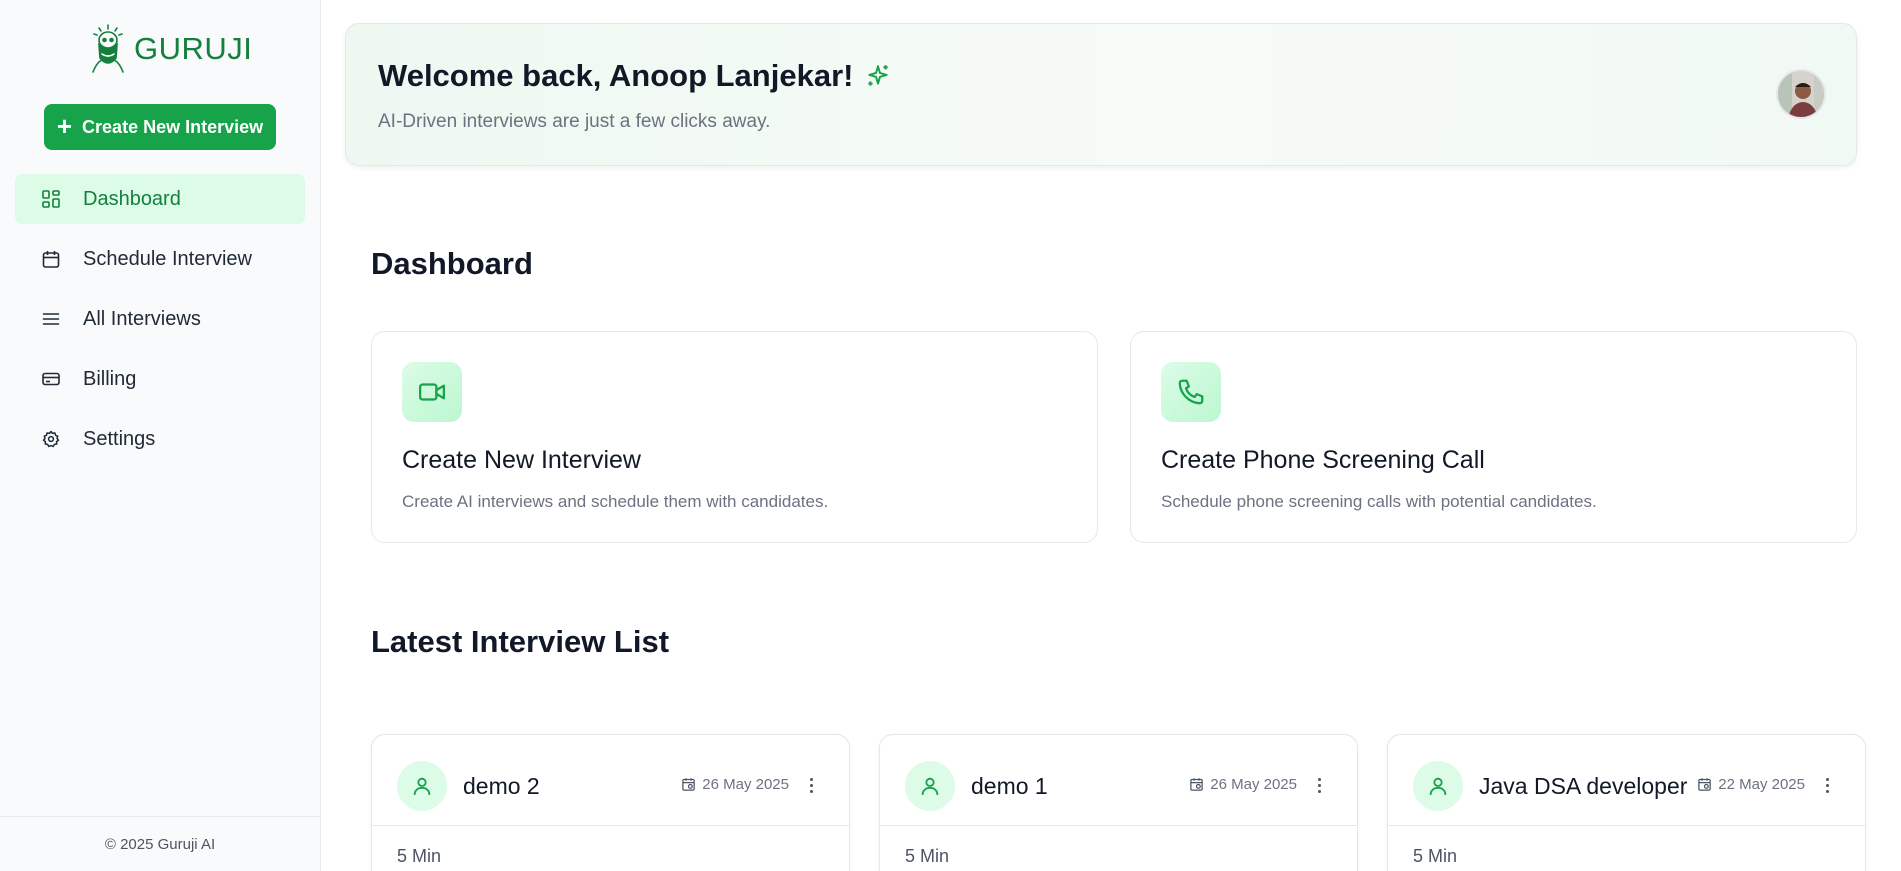 This screenshot has height=871, width=1901. What do you see at coordinates (51, 379) in the screenshot?
I see `credit-card-icon` at bounding box center [51, 379].